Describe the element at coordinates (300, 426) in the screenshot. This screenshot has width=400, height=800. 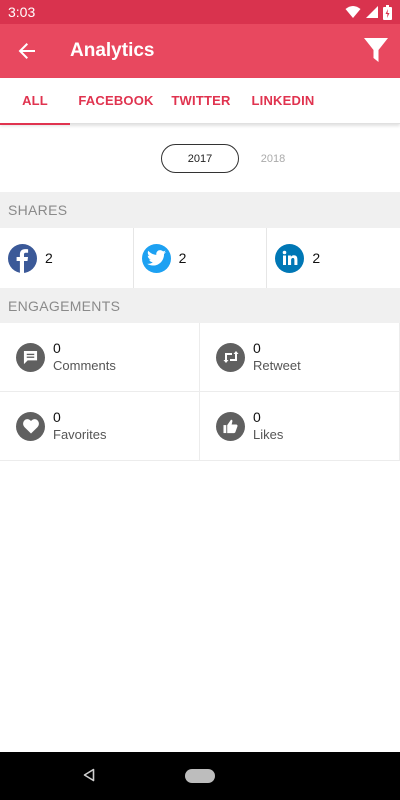
I see `engagement-likes: 0 Likes` at that location.